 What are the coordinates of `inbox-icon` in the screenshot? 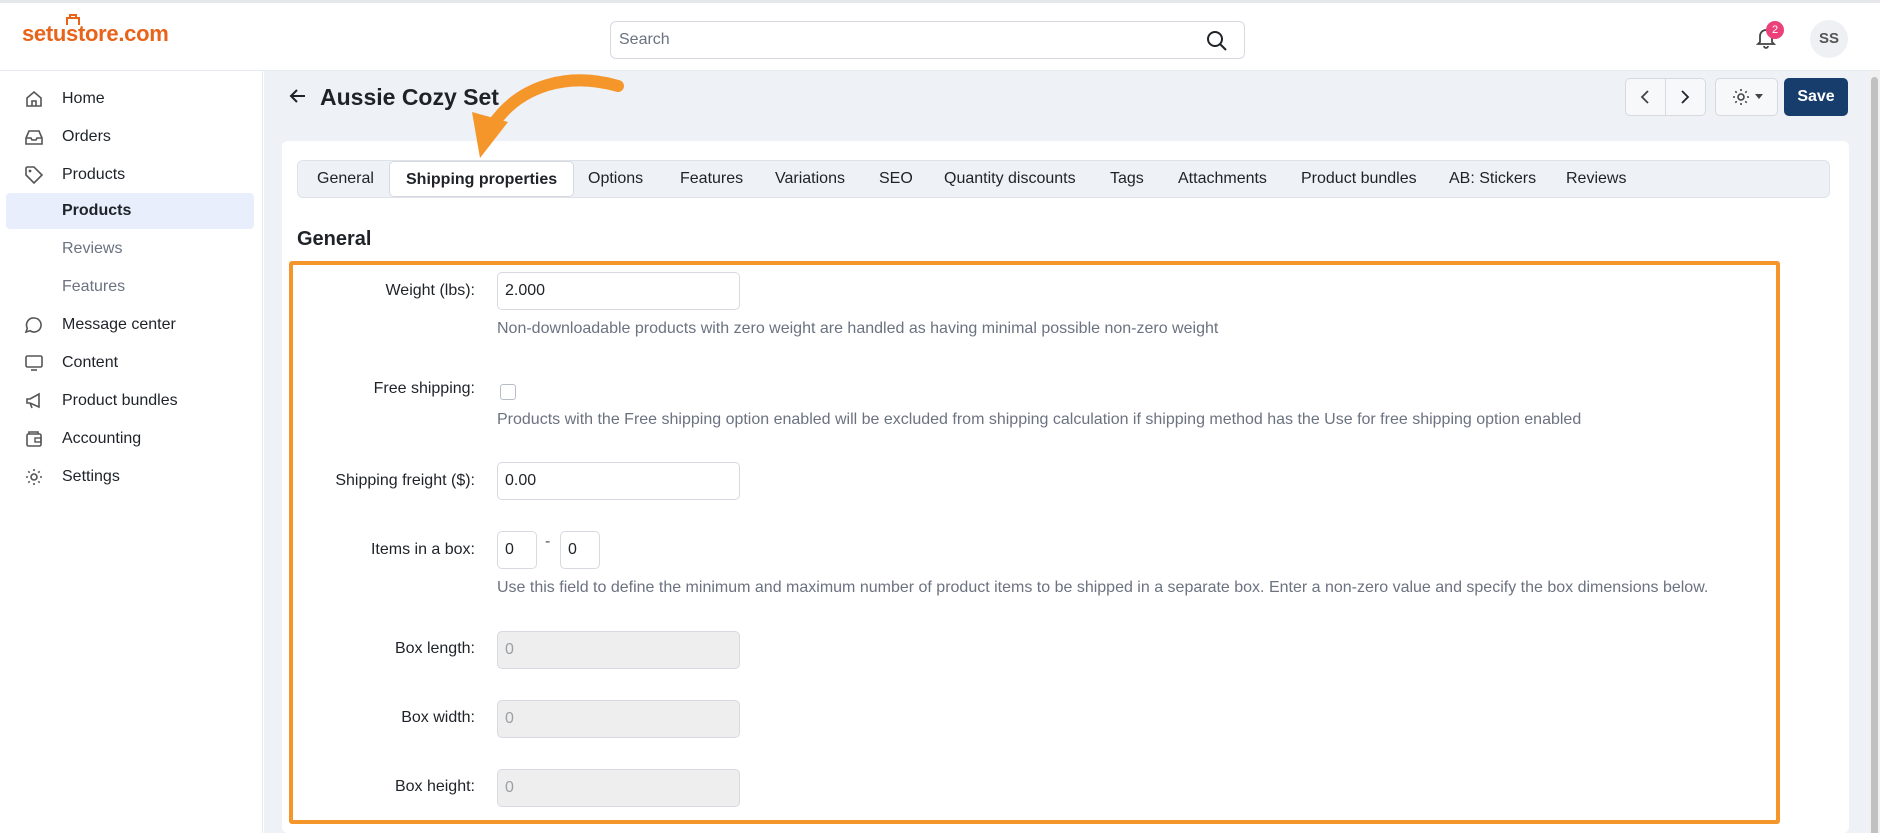 It's located at (34, 137).